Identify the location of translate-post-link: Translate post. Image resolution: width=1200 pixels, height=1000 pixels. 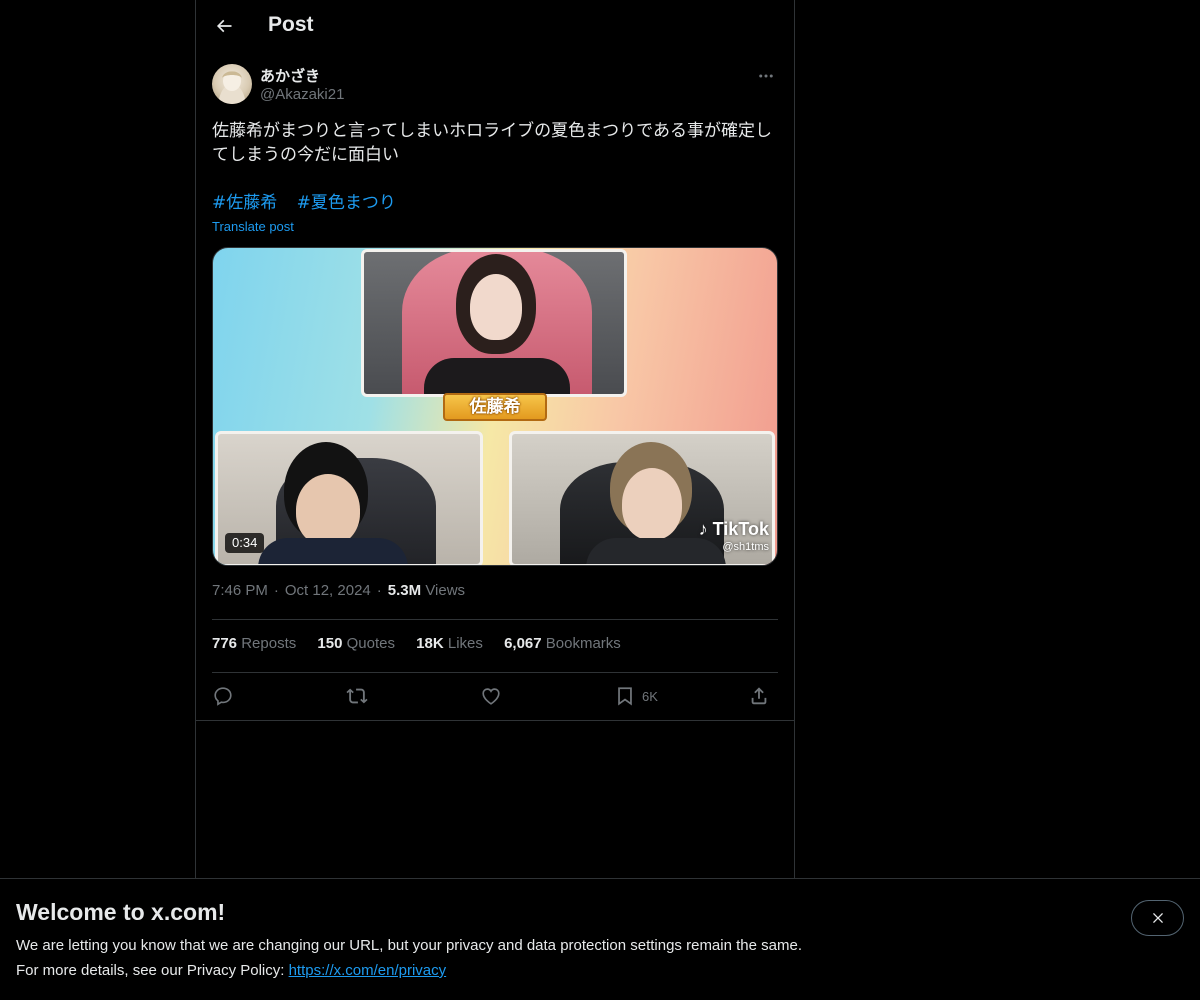
(253, 226).